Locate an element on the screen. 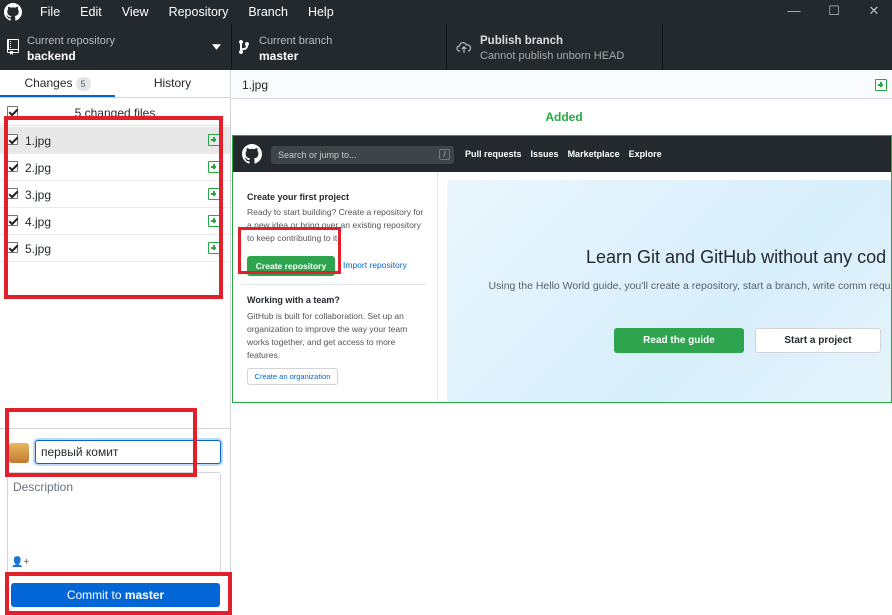 Image resolution: width=892 pixels, height=615 pixels. preview-divider is located at coordinates (333, 284).